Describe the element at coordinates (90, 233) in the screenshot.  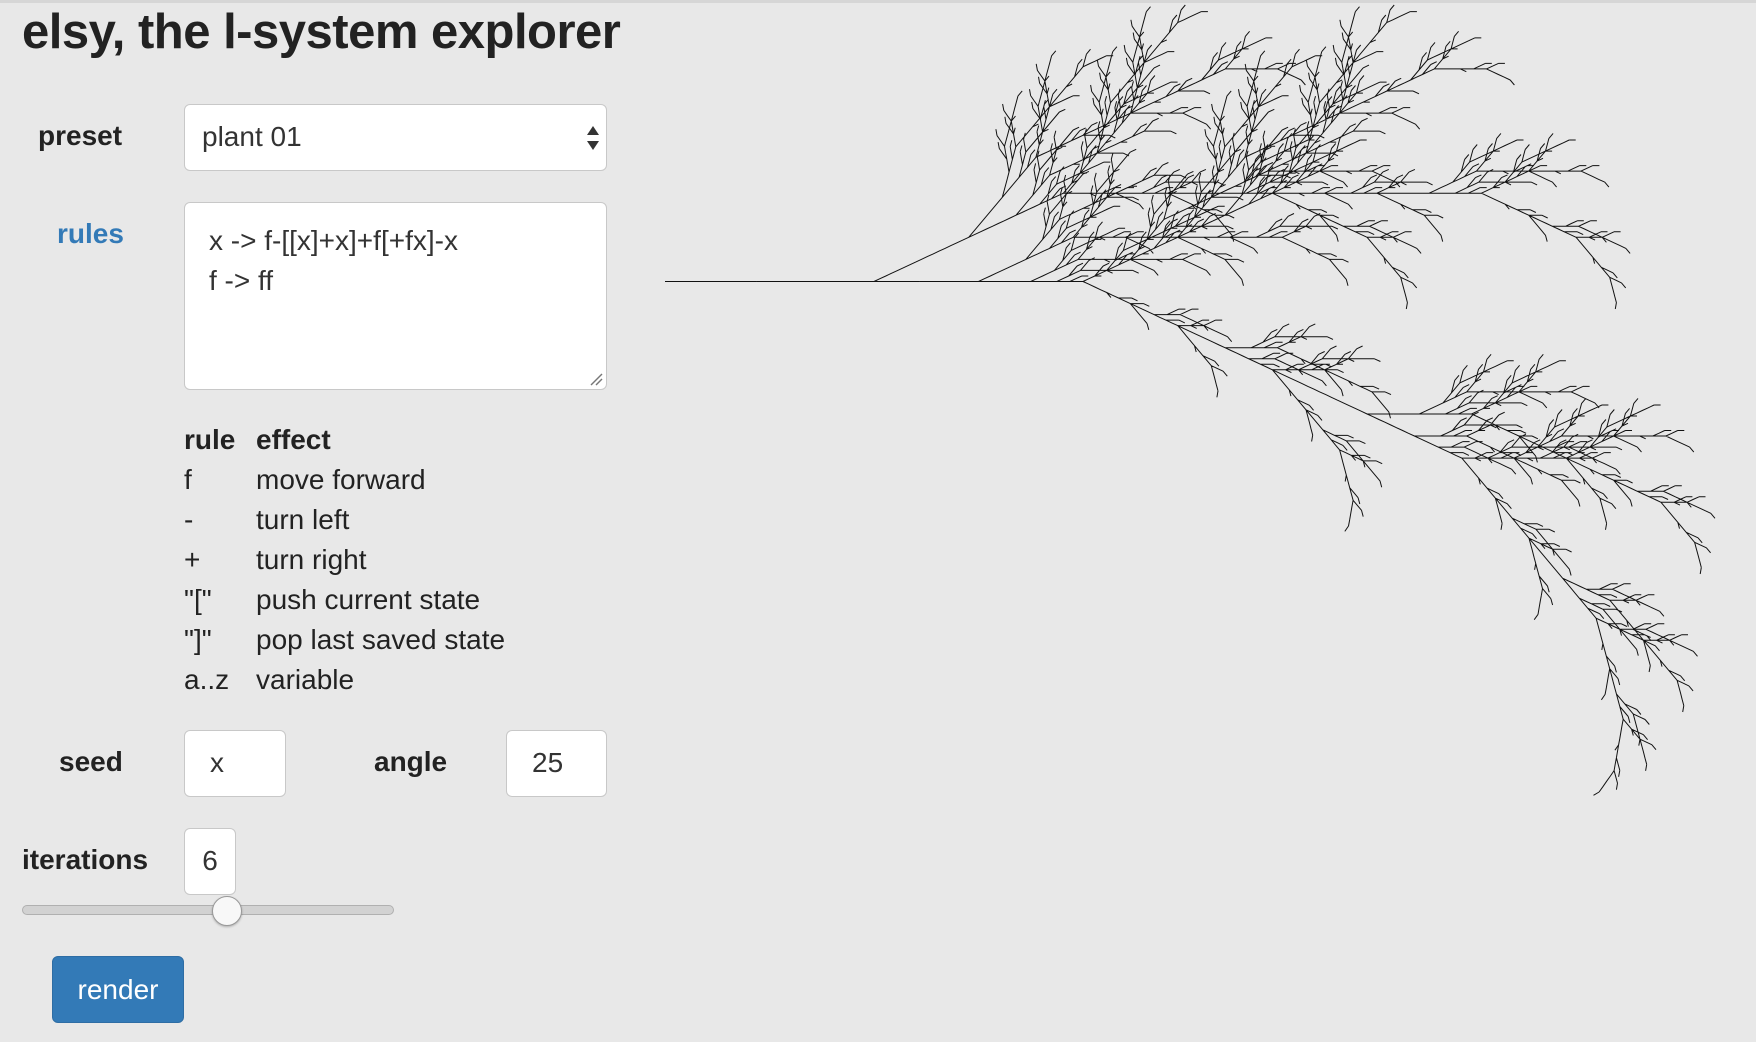
I see `rules-label: rules` at that location.